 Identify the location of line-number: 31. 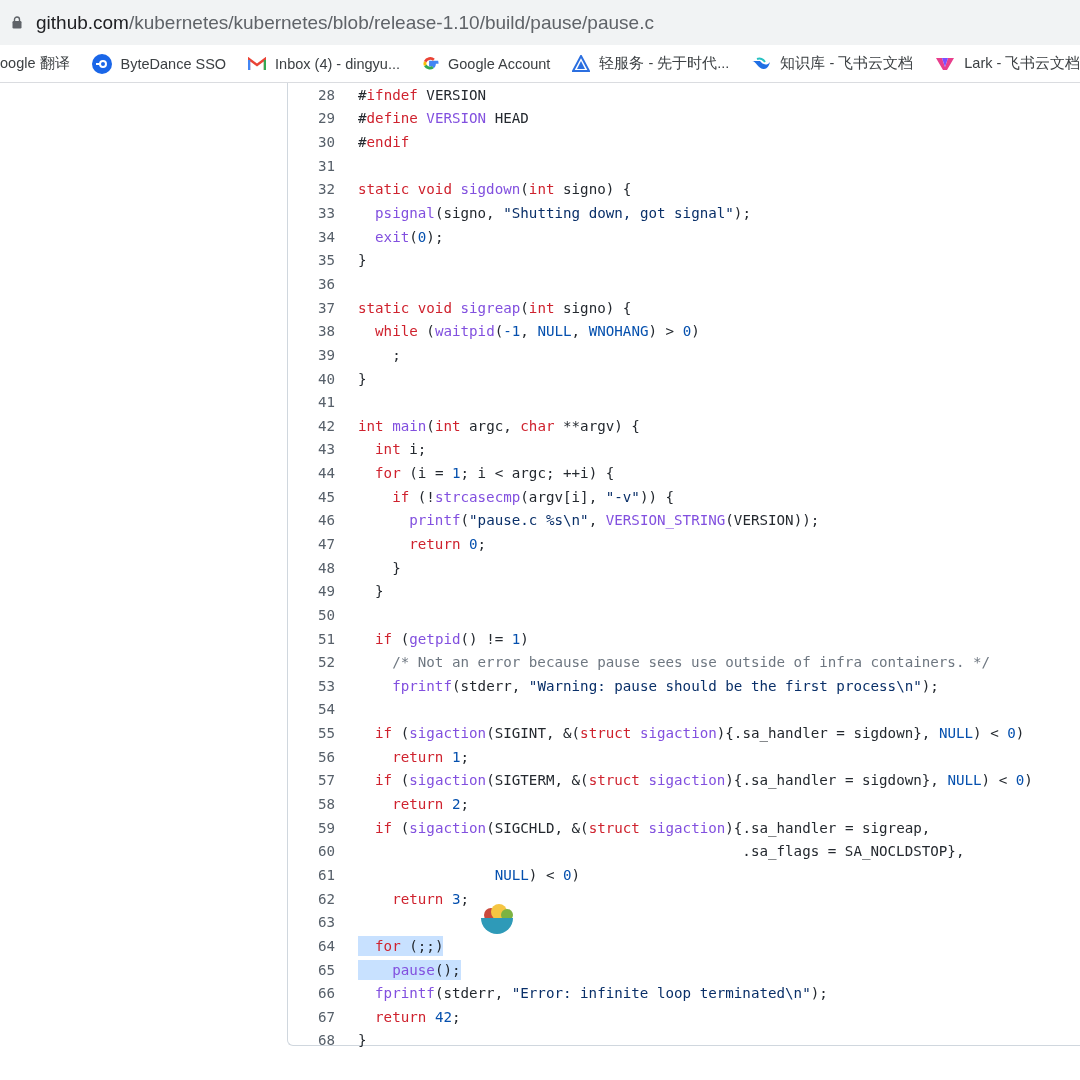
(325, 165).